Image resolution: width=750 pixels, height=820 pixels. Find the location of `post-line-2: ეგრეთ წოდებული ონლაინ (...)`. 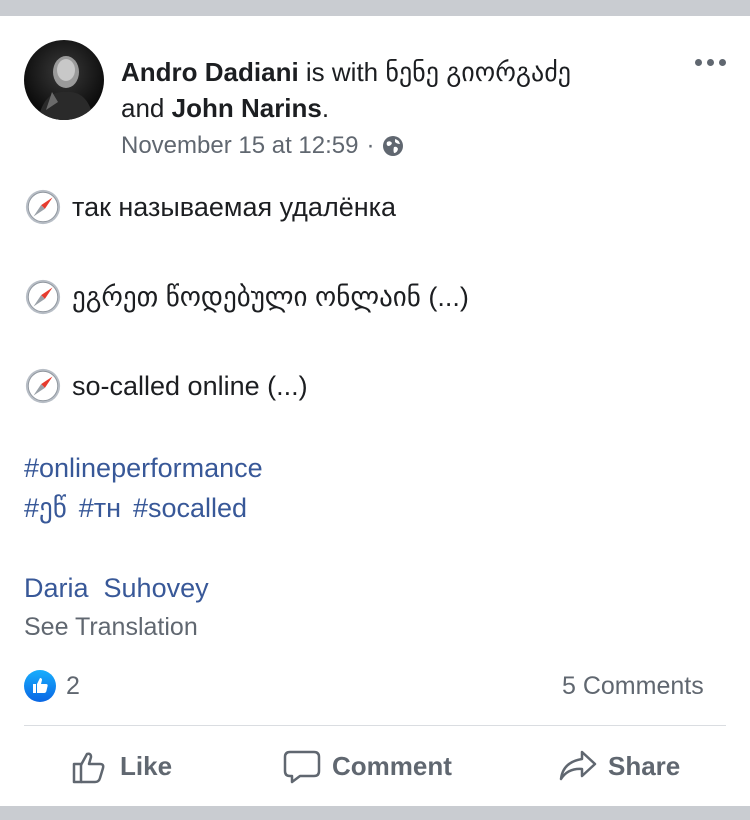

post-line-2: ეგრეთ წოდებული ონლაინ (...) is located at coordinates (246, 297).